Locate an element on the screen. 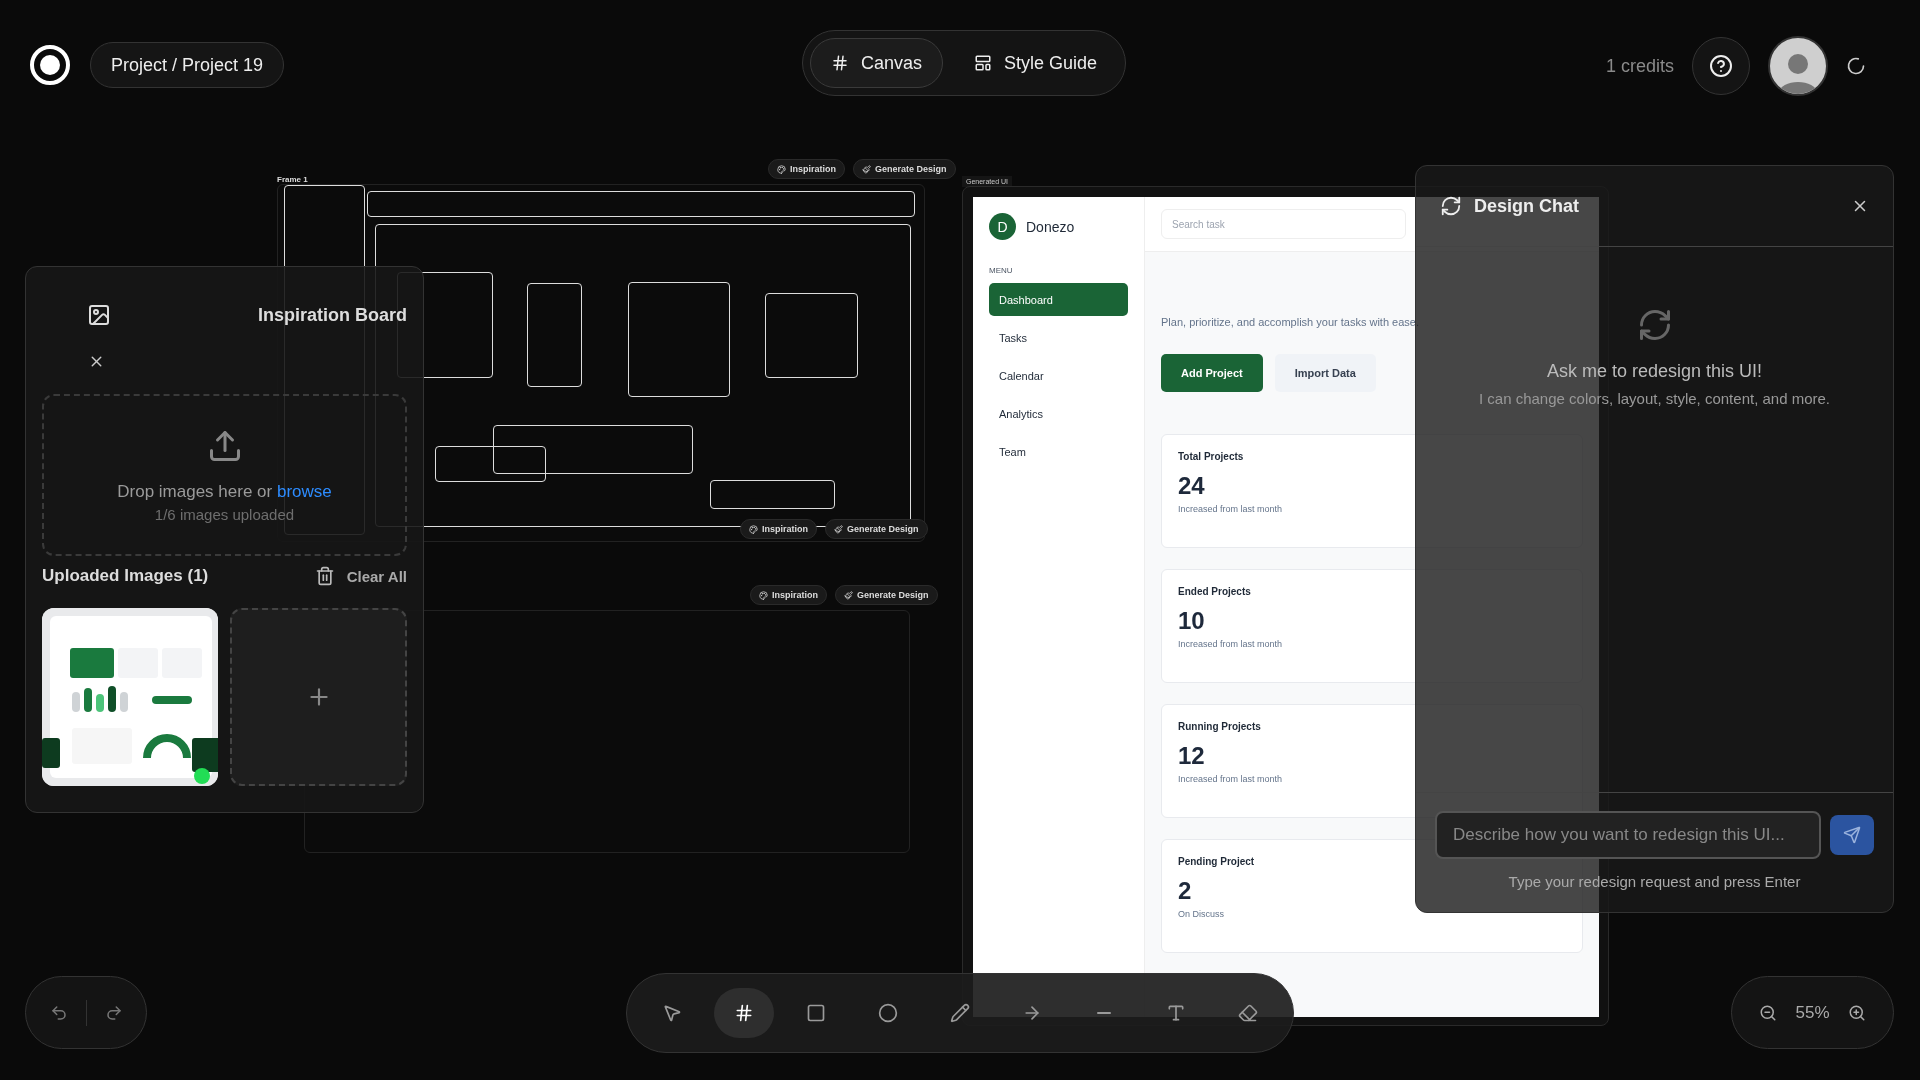 The image size is (1920, 1080). trash-icon is located at coordinates (324, 576).